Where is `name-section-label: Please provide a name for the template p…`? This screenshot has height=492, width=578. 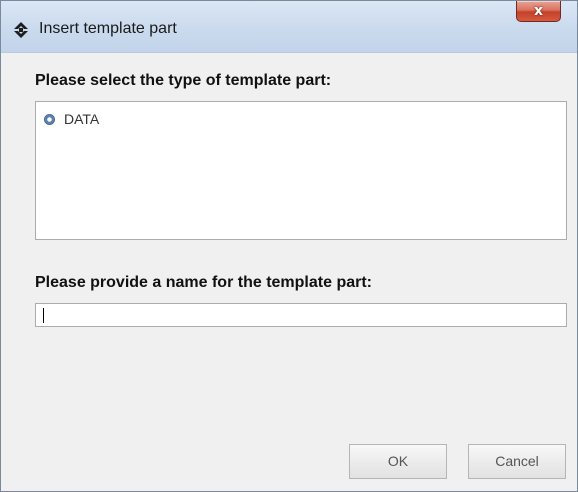 name-section-label: Please provide a name for the template p… is located at coordinates (203, 282).